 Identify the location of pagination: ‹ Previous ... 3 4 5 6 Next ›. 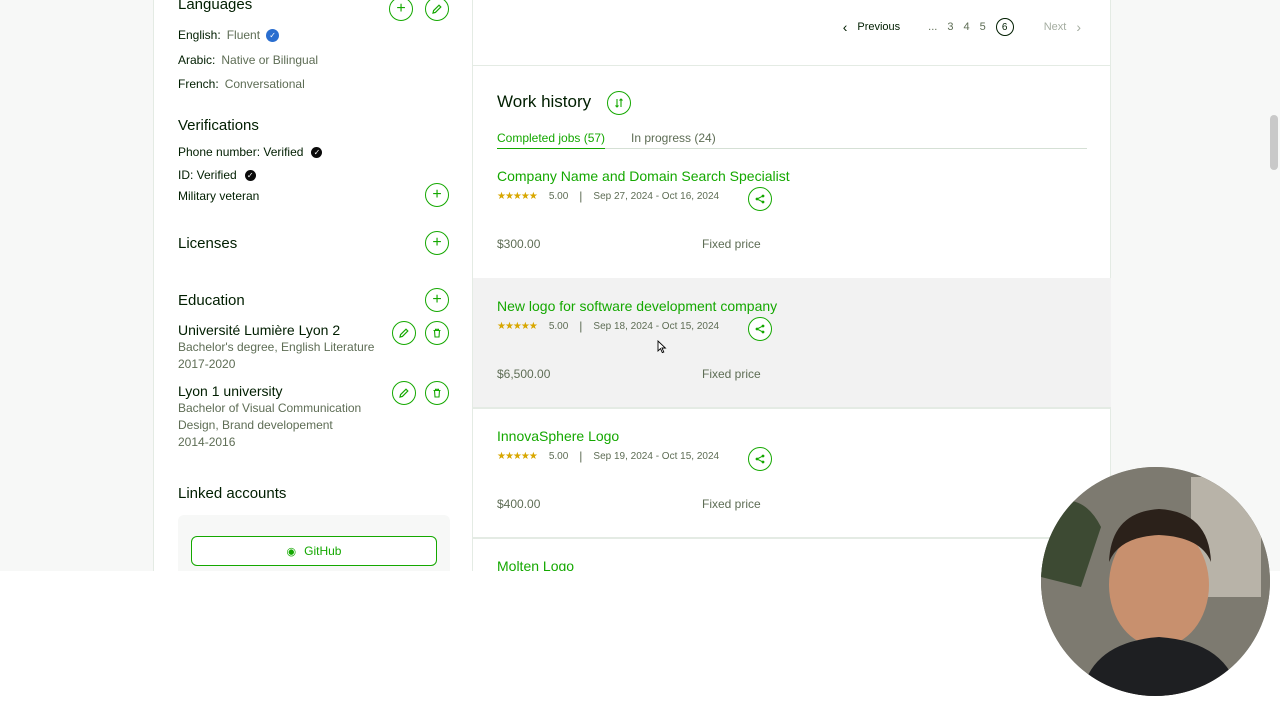
(962, 27).